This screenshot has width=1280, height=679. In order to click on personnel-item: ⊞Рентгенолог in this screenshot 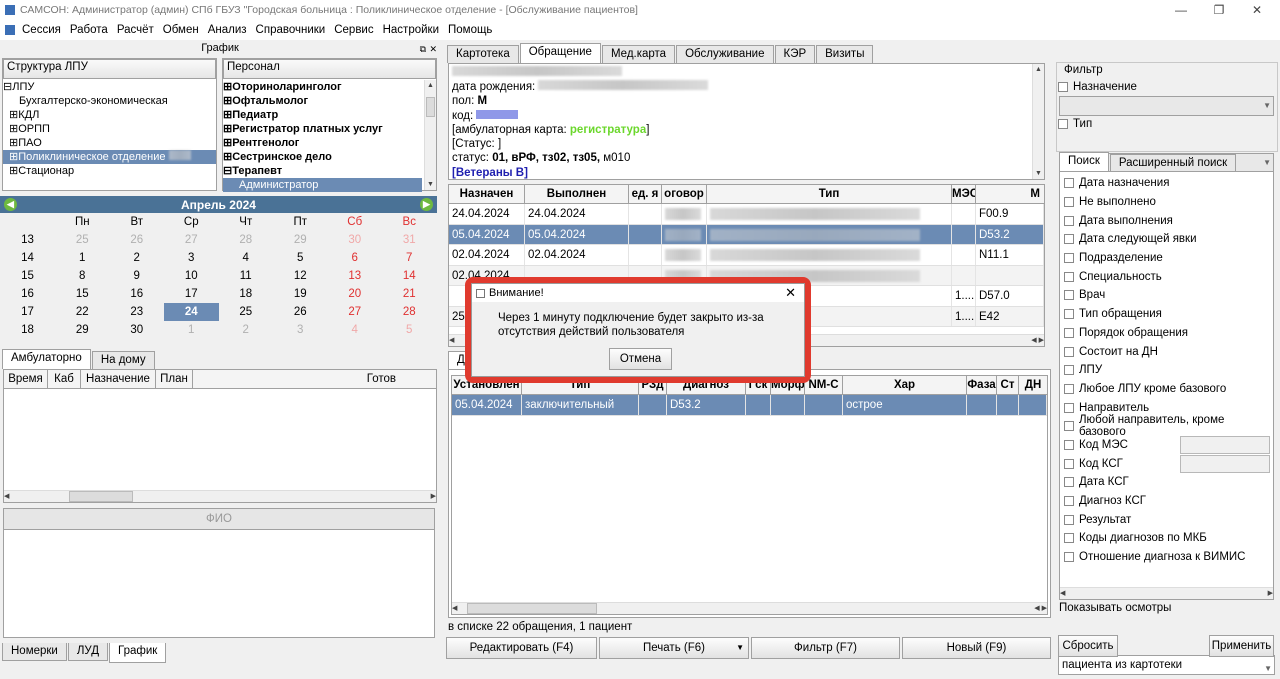, I will do `click(322, 143)`.